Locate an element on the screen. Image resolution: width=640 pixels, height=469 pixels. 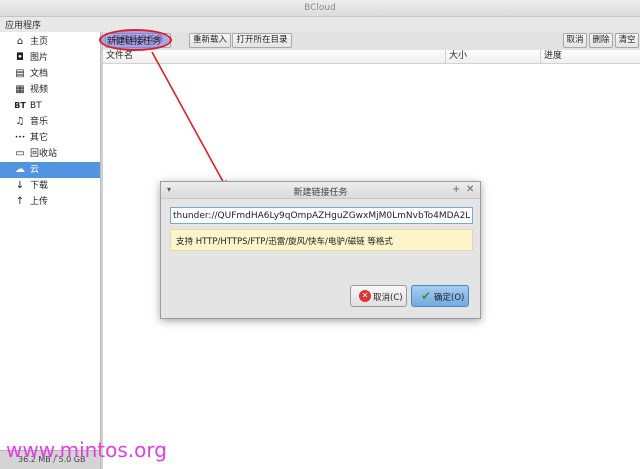
clear-tasks-button: 清空 is located at coordinates (627, 40).